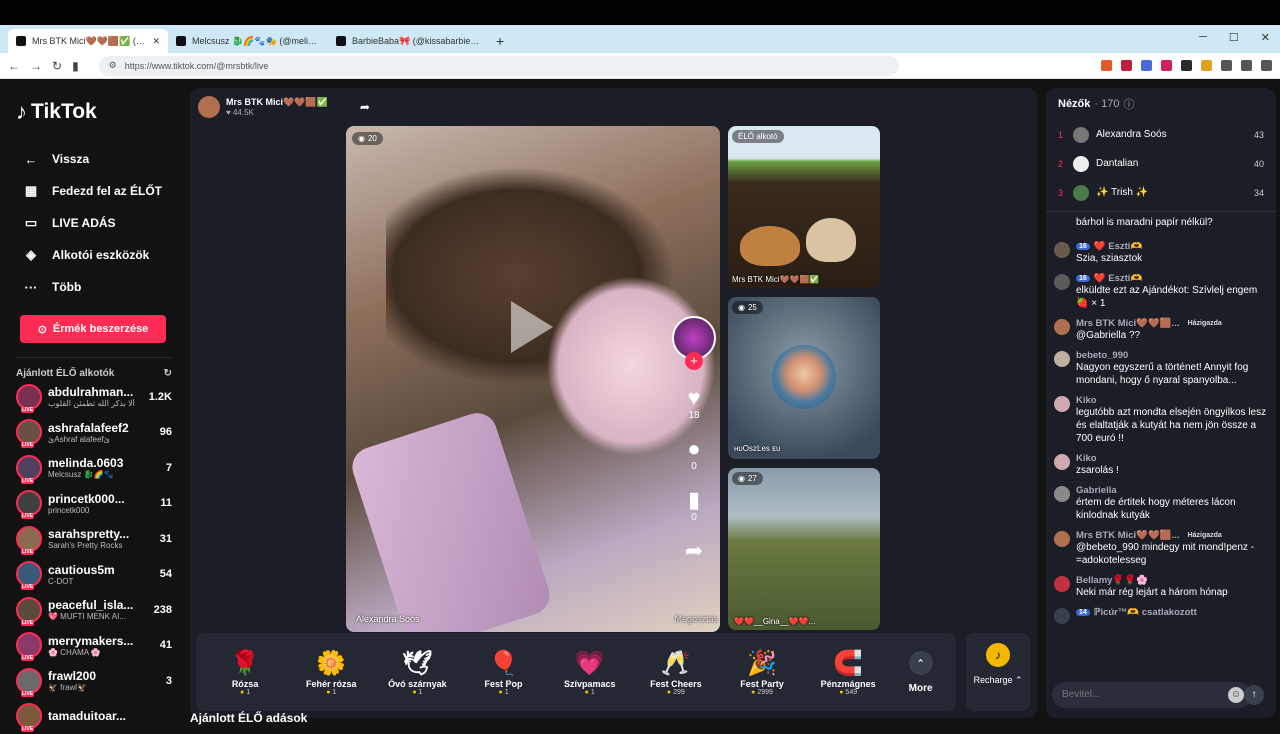 This screenshot has height=734, width=1280. Describe the element at coordinates (94, 223) in the screenshot. I see `nav-go-live: ▭LIVE ADÁS` at that location.